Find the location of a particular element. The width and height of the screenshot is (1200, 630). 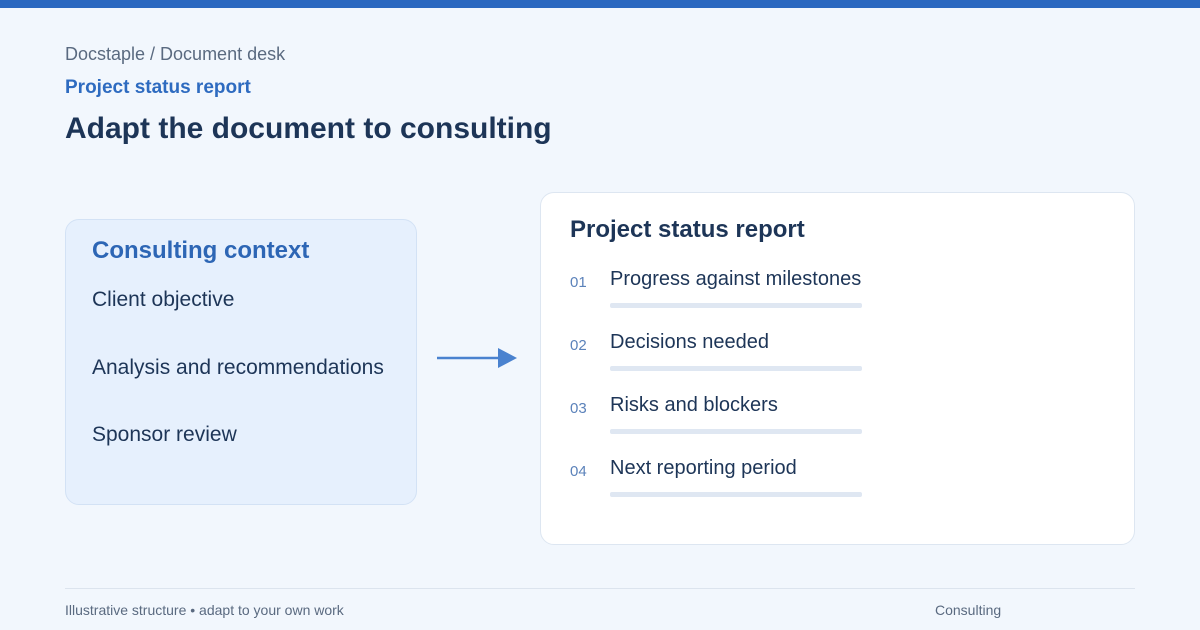

document-type-label: Project status report is located at coordinates (158, 87).